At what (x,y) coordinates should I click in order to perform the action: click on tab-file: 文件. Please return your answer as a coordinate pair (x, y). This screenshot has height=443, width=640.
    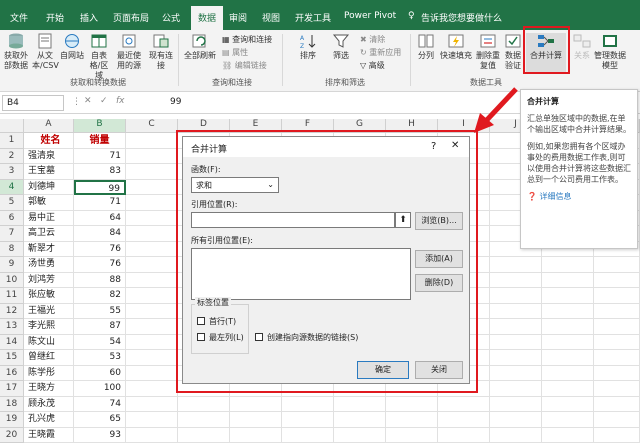
    Looking at the image, I should click on (19, 17).